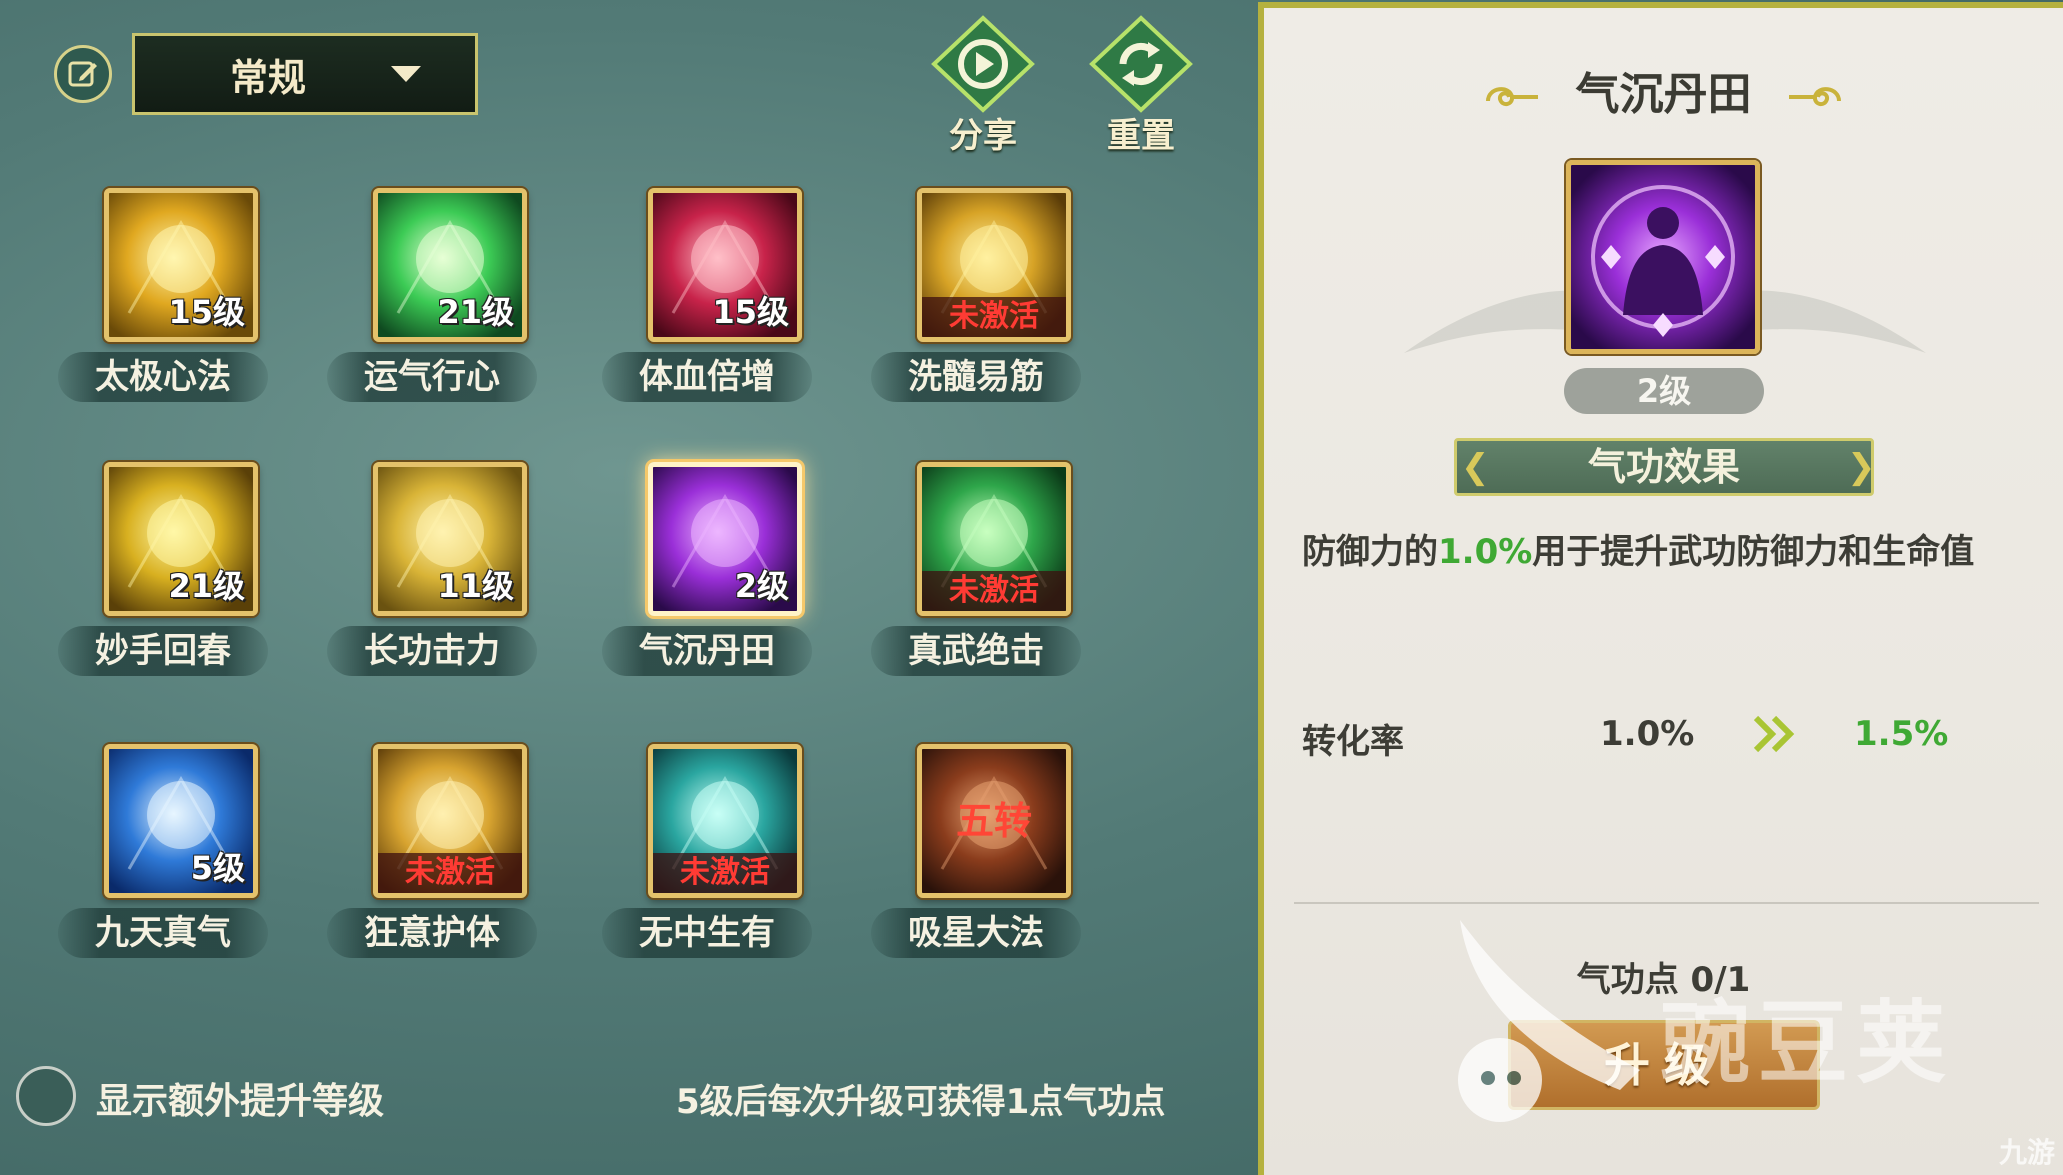 This screenshot has width=2063, height=1175. Describe the element at coordinates (181, 821) in the screenshot. I see `skill-icon-frame: 5级` at that location.